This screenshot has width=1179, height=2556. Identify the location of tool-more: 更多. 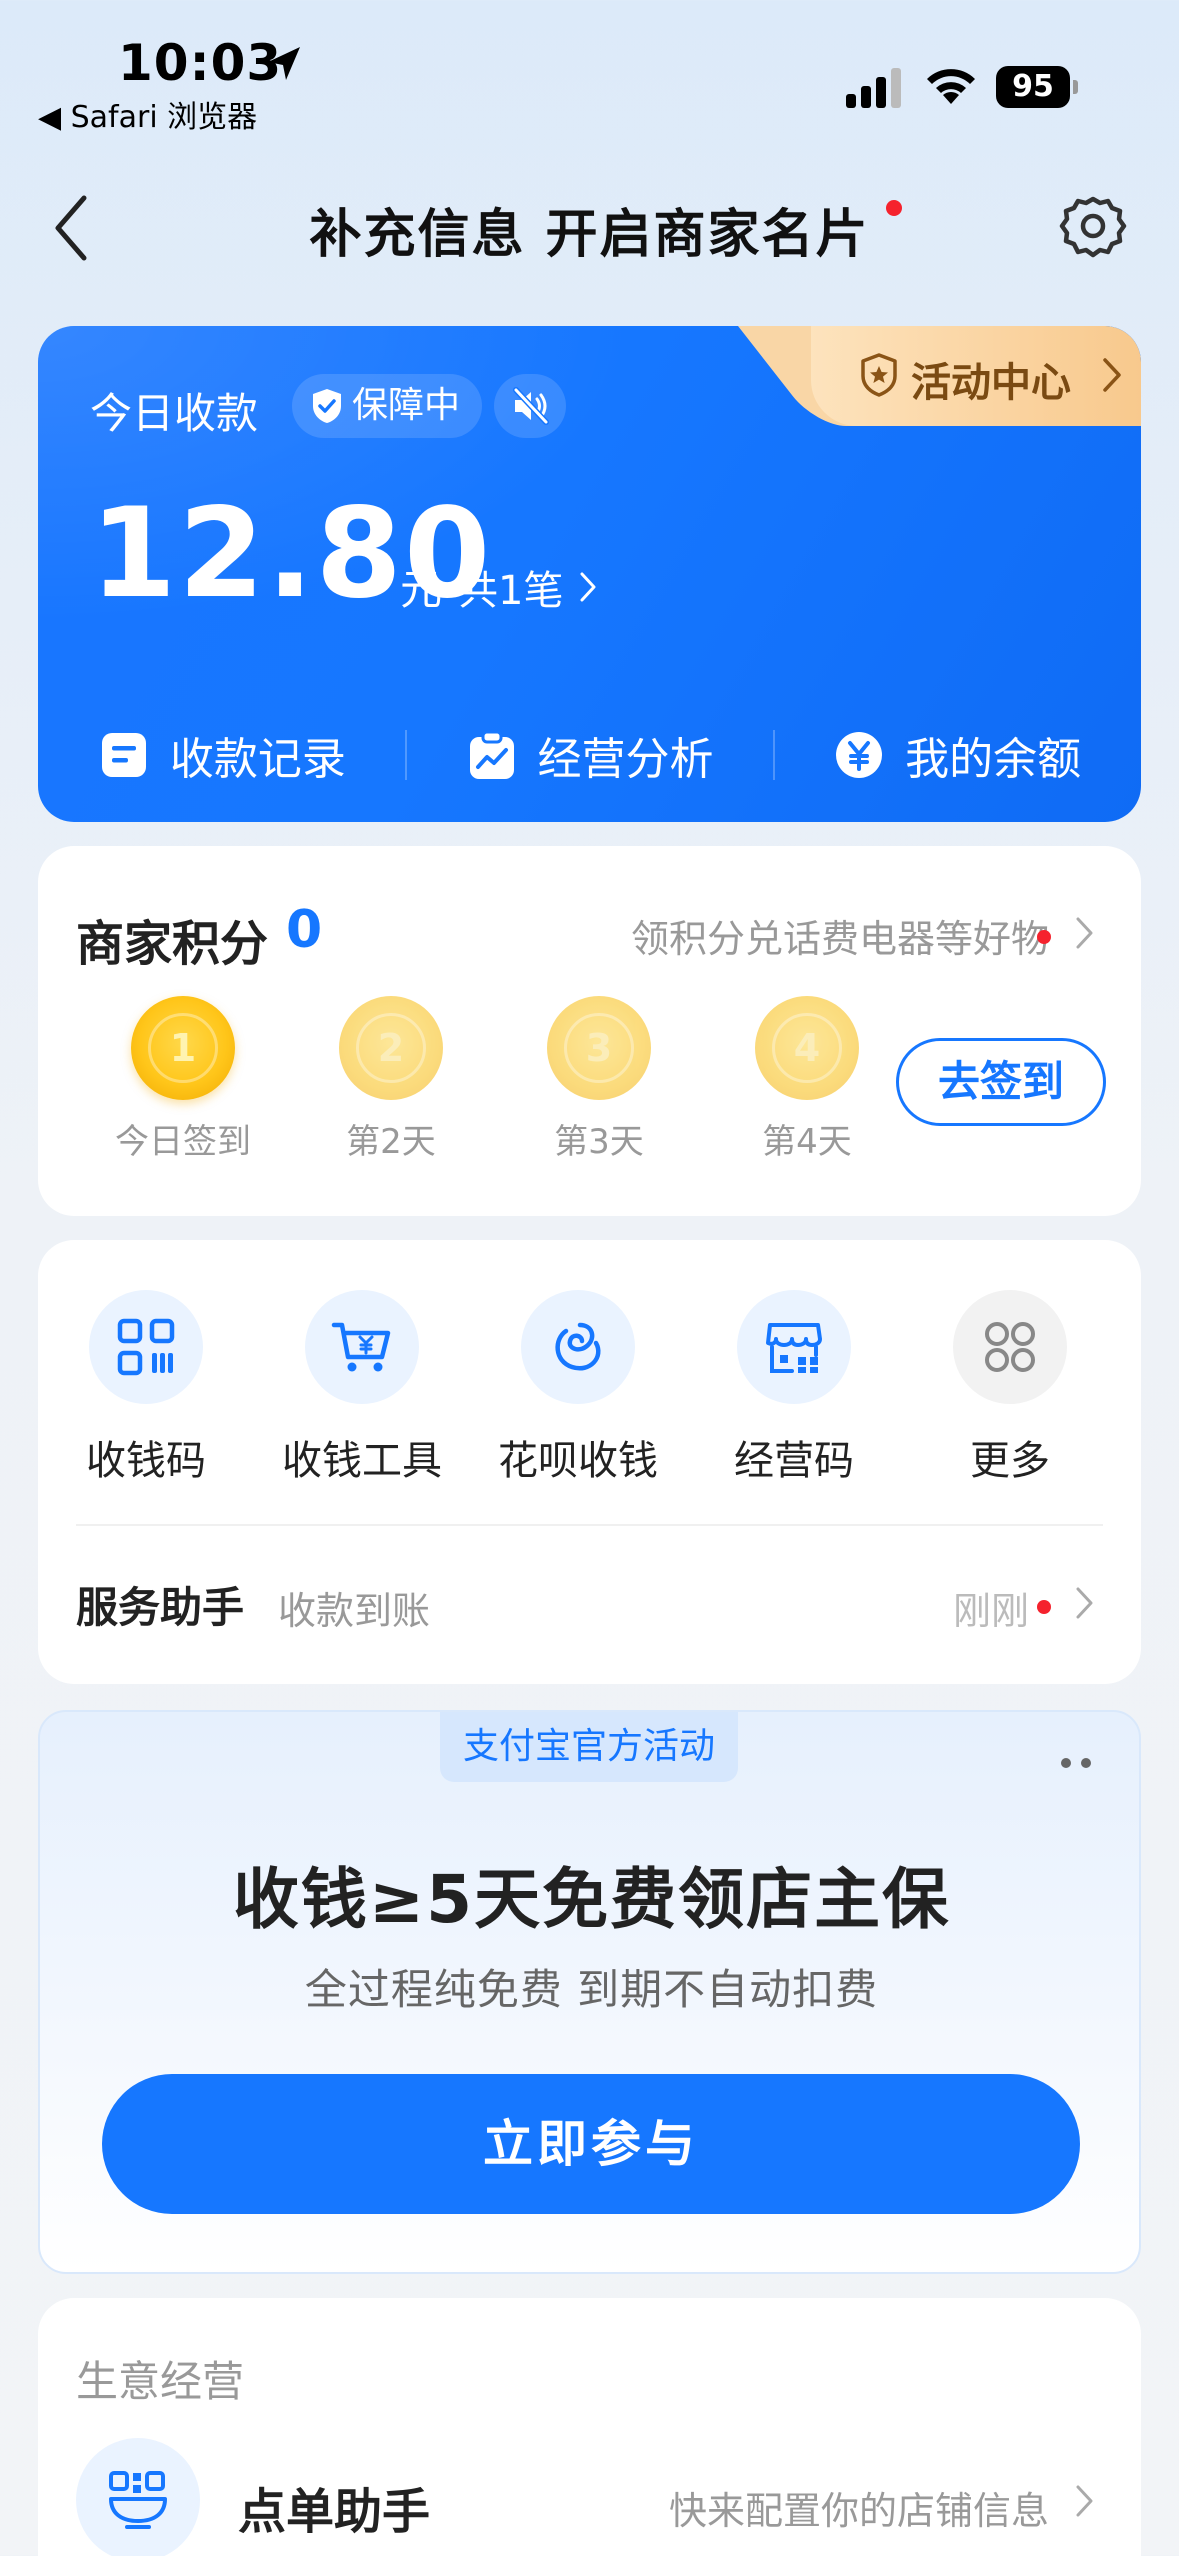
(1010, 1388).